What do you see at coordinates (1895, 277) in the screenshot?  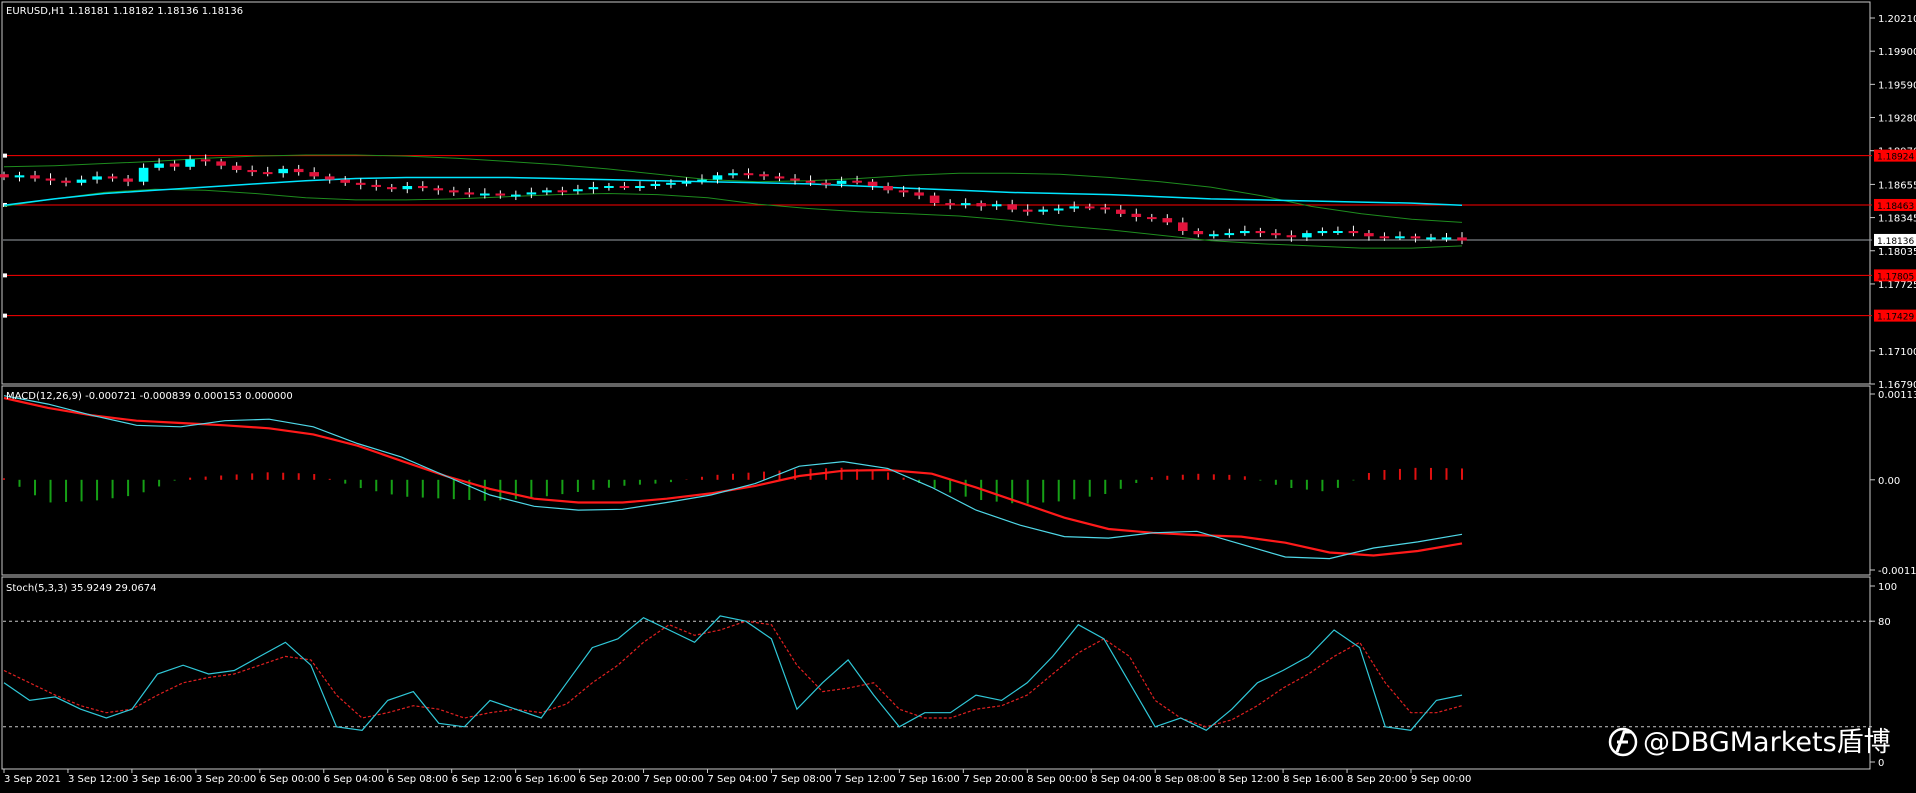 I see `level-price-label: 1.17805` at bounding box center [1895, 277].